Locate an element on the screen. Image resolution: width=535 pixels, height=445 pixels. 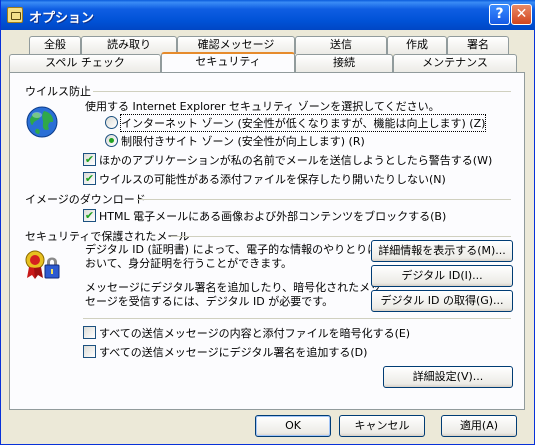
tab-maintenance: メンテナンス is located at coordinates (455, 63).